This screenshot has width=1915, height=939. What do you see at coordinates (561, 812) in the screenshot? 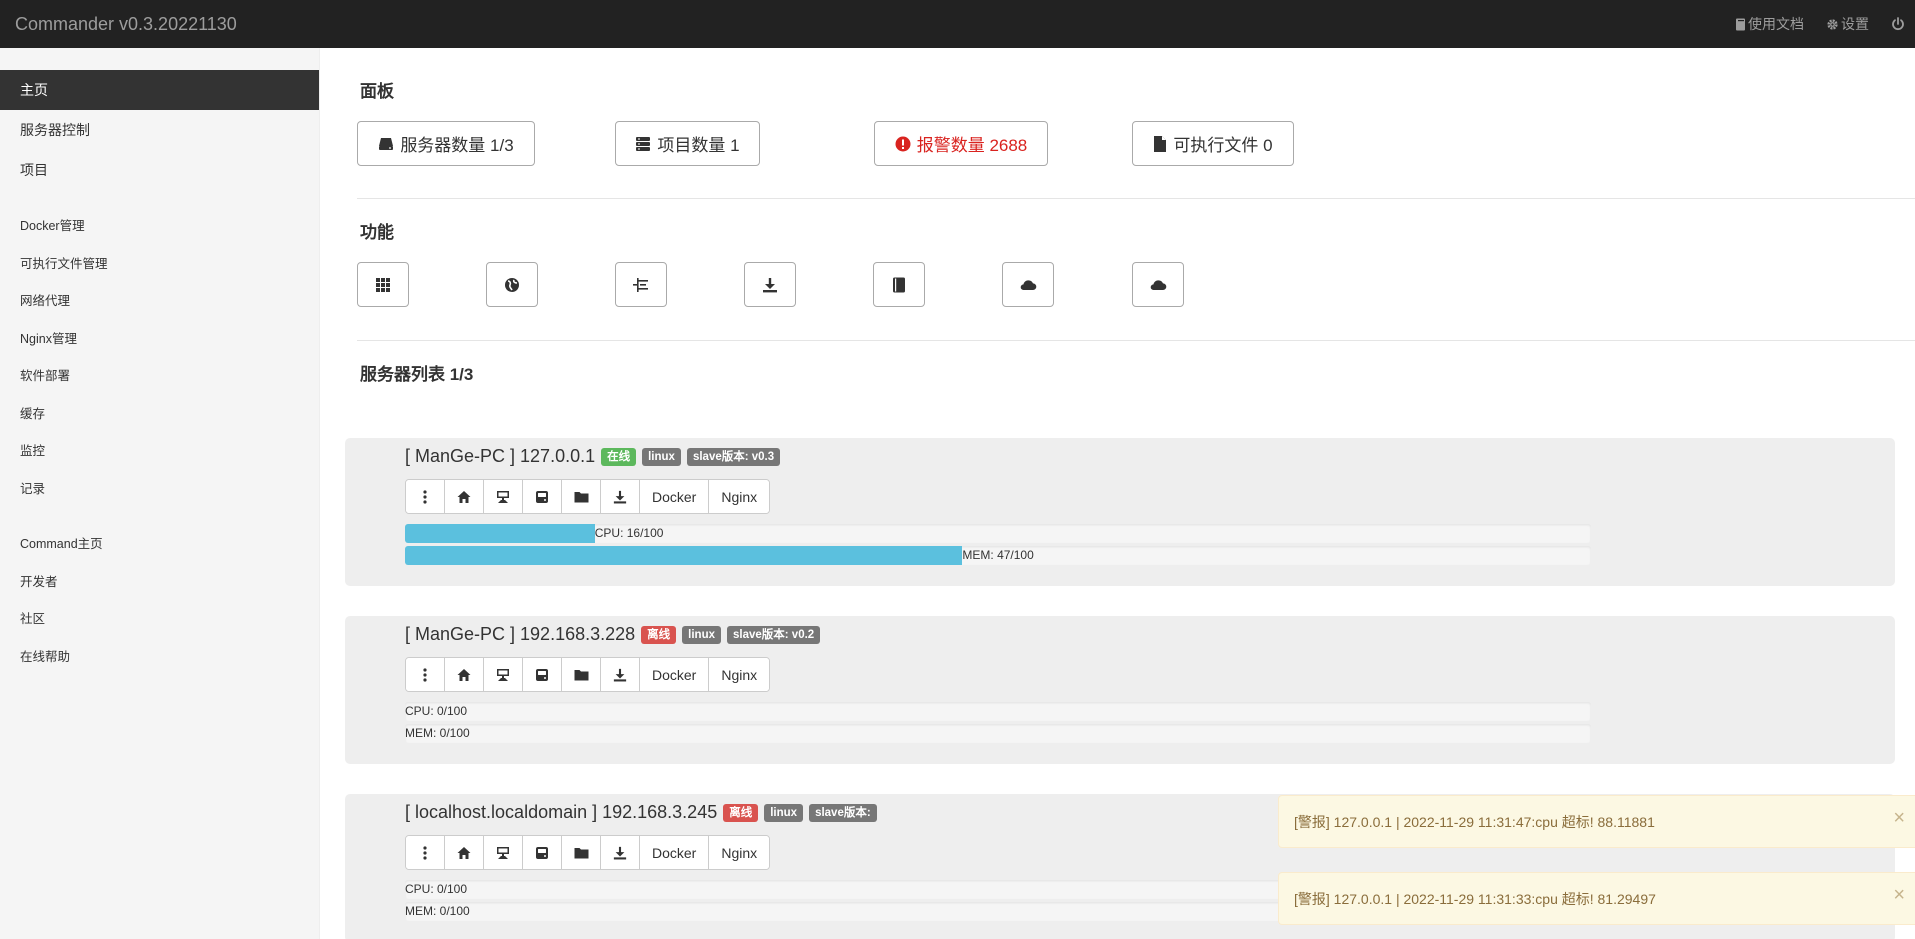
I see `server-name: [ localhost.localdomain ] 192.168.3.245` at bounding box center [561, 812].